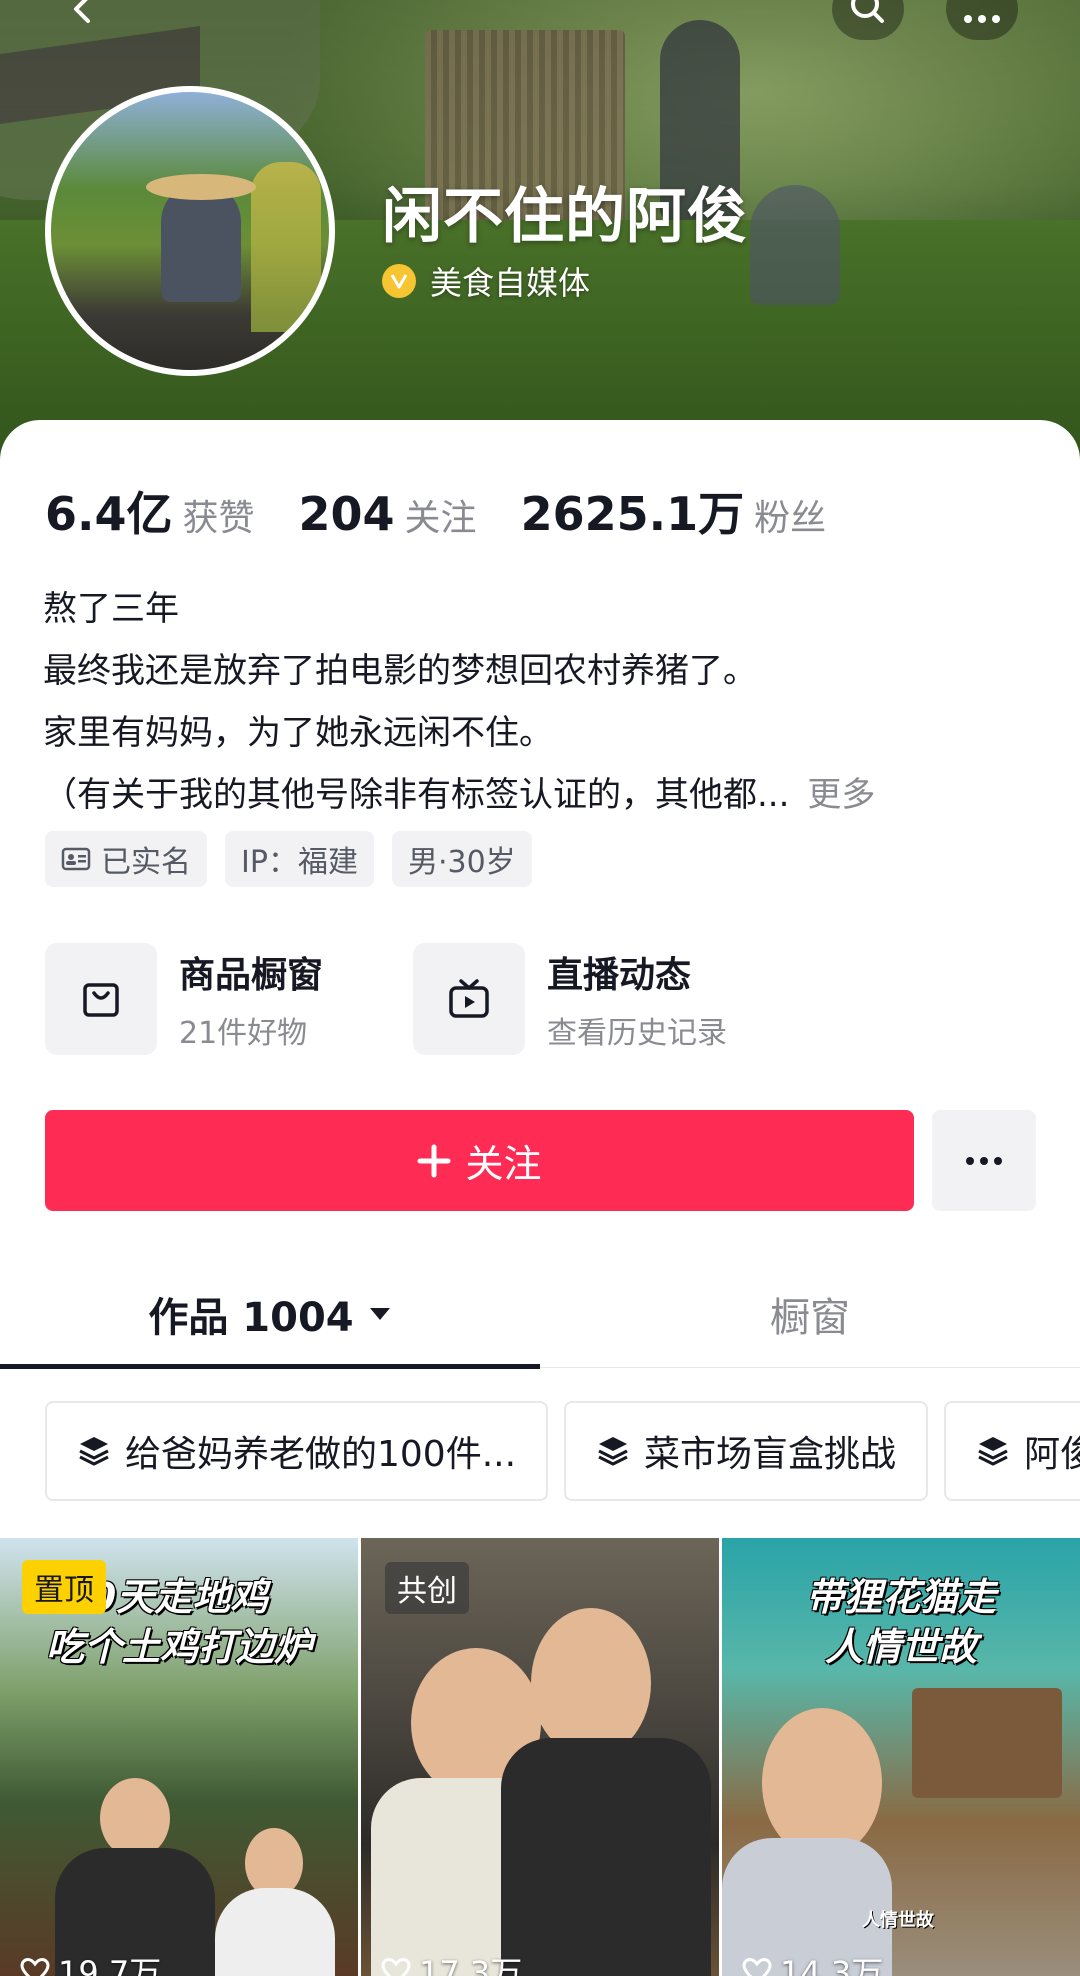 The height and width of the screenshot is (1976, 1080). I want to click on service-subtitle: 查看历史记录, so click(637, 1033).